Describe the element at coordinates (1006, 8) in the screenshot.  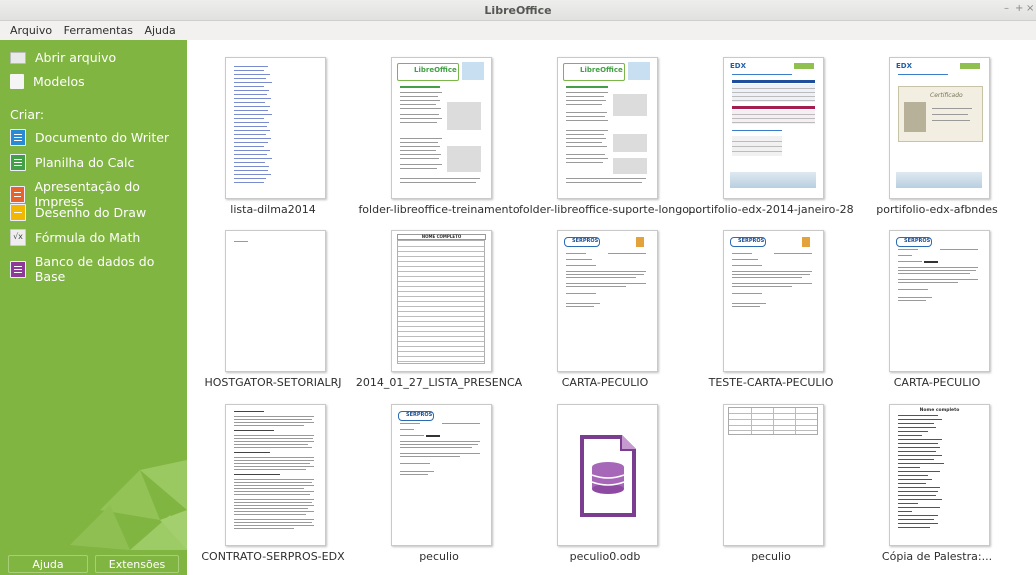
I see `minimize-icon: –` at that location.